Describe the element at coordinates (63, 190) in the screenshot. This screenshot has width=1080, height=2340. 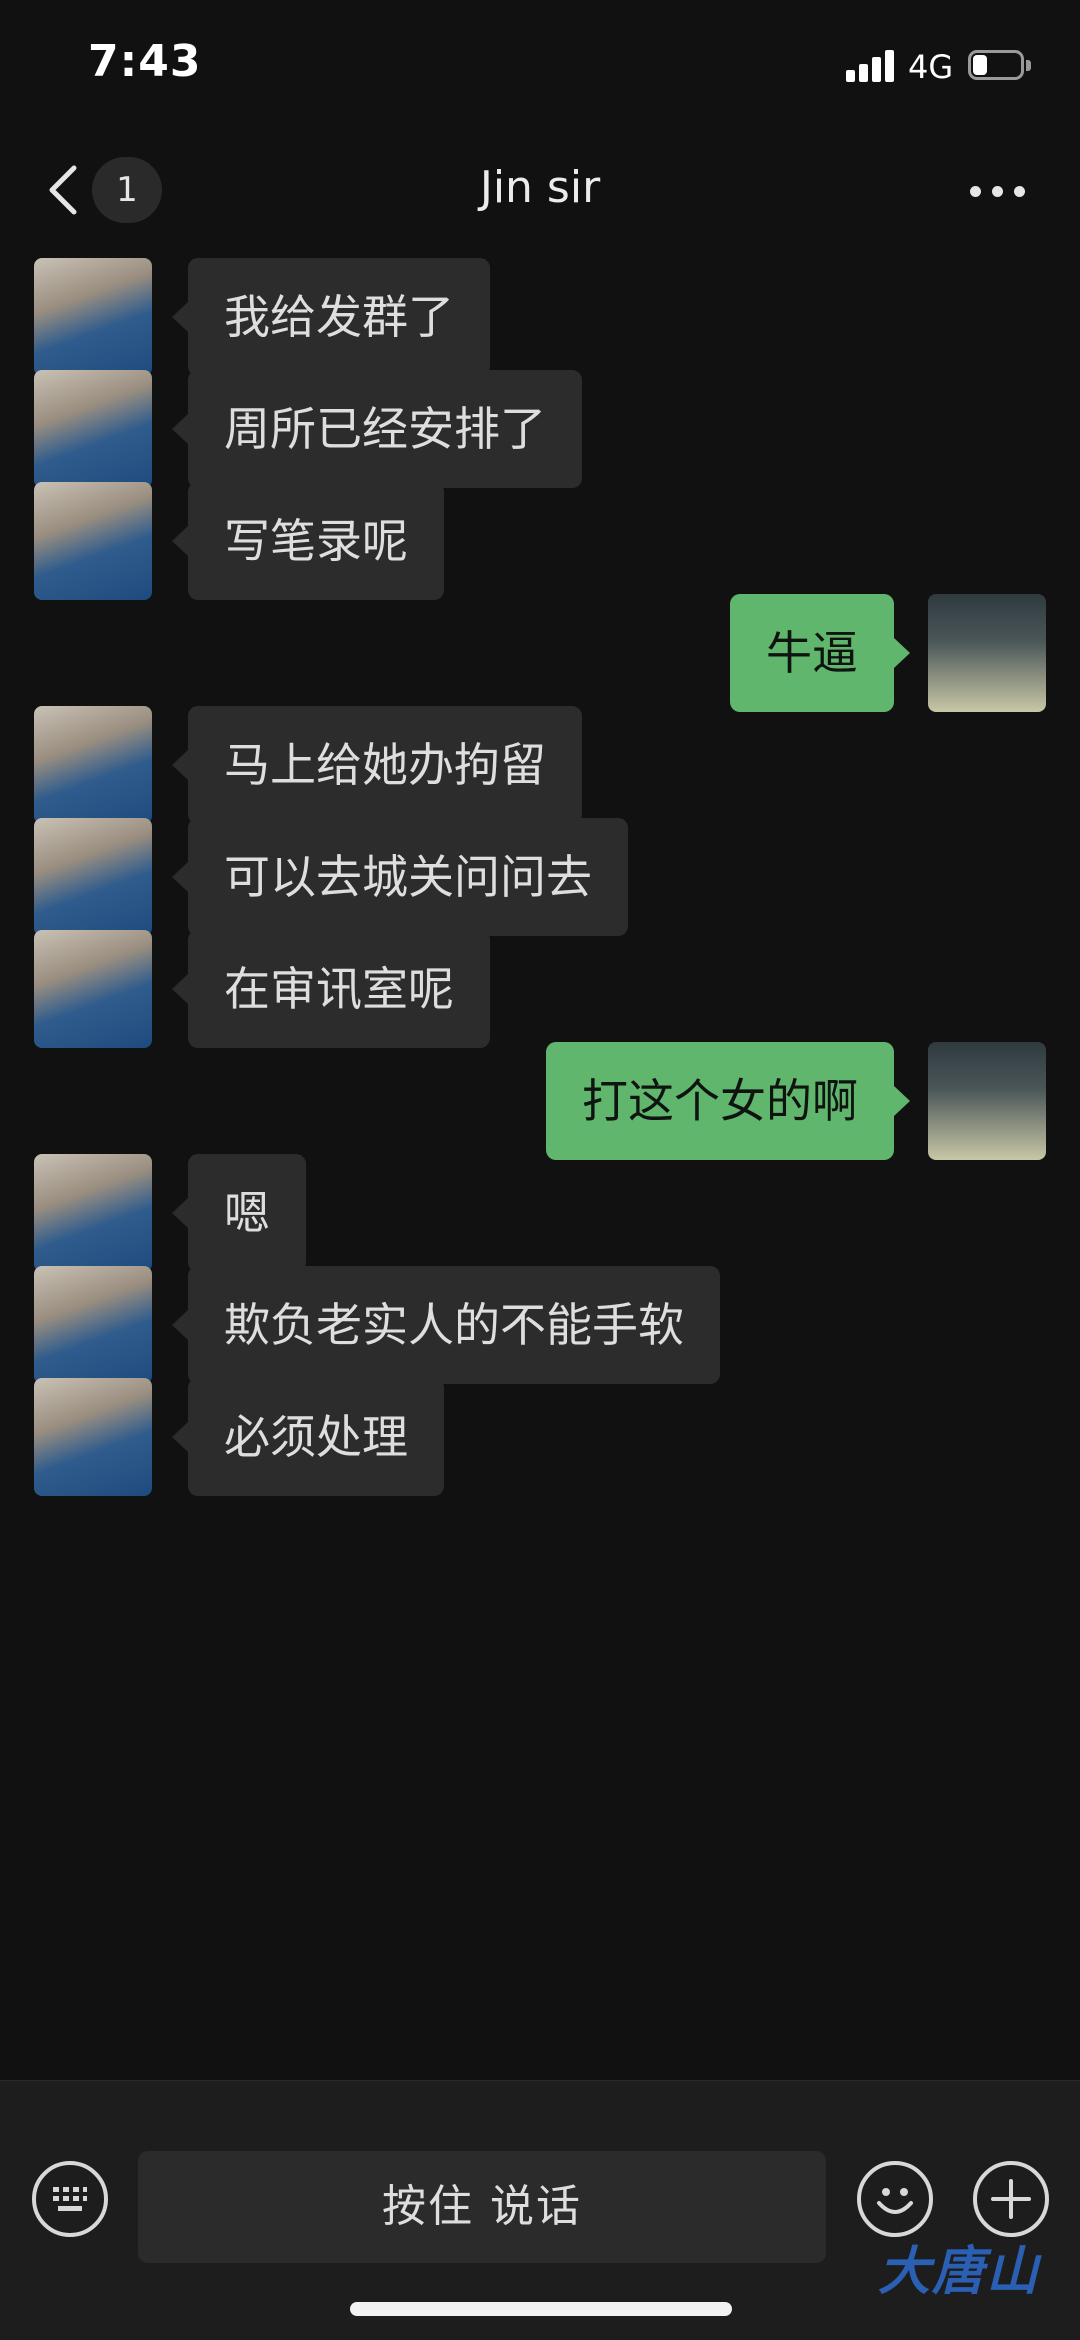
I see `back-icon` at that location.